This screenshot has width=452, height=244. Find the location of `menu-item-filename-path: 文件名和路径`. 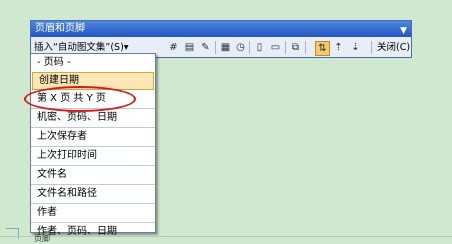

menu-item-filename-path: 文件名和路径 is located at coordinates (93, 194).